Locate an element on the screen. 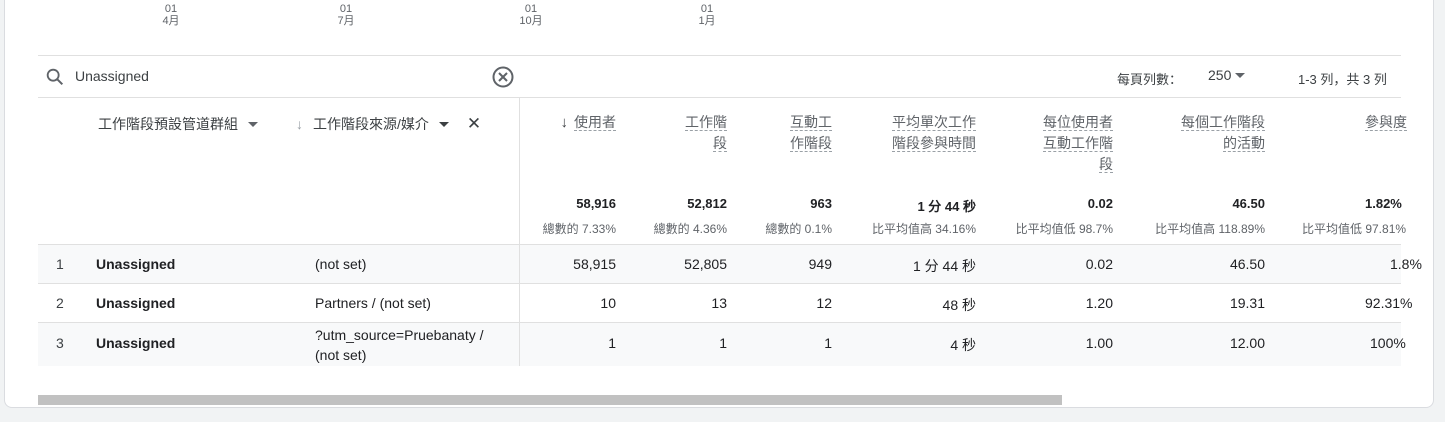 The image size is (1445, 422). remove-dimension-icon: ✕ is located at coordinates (474, 124).